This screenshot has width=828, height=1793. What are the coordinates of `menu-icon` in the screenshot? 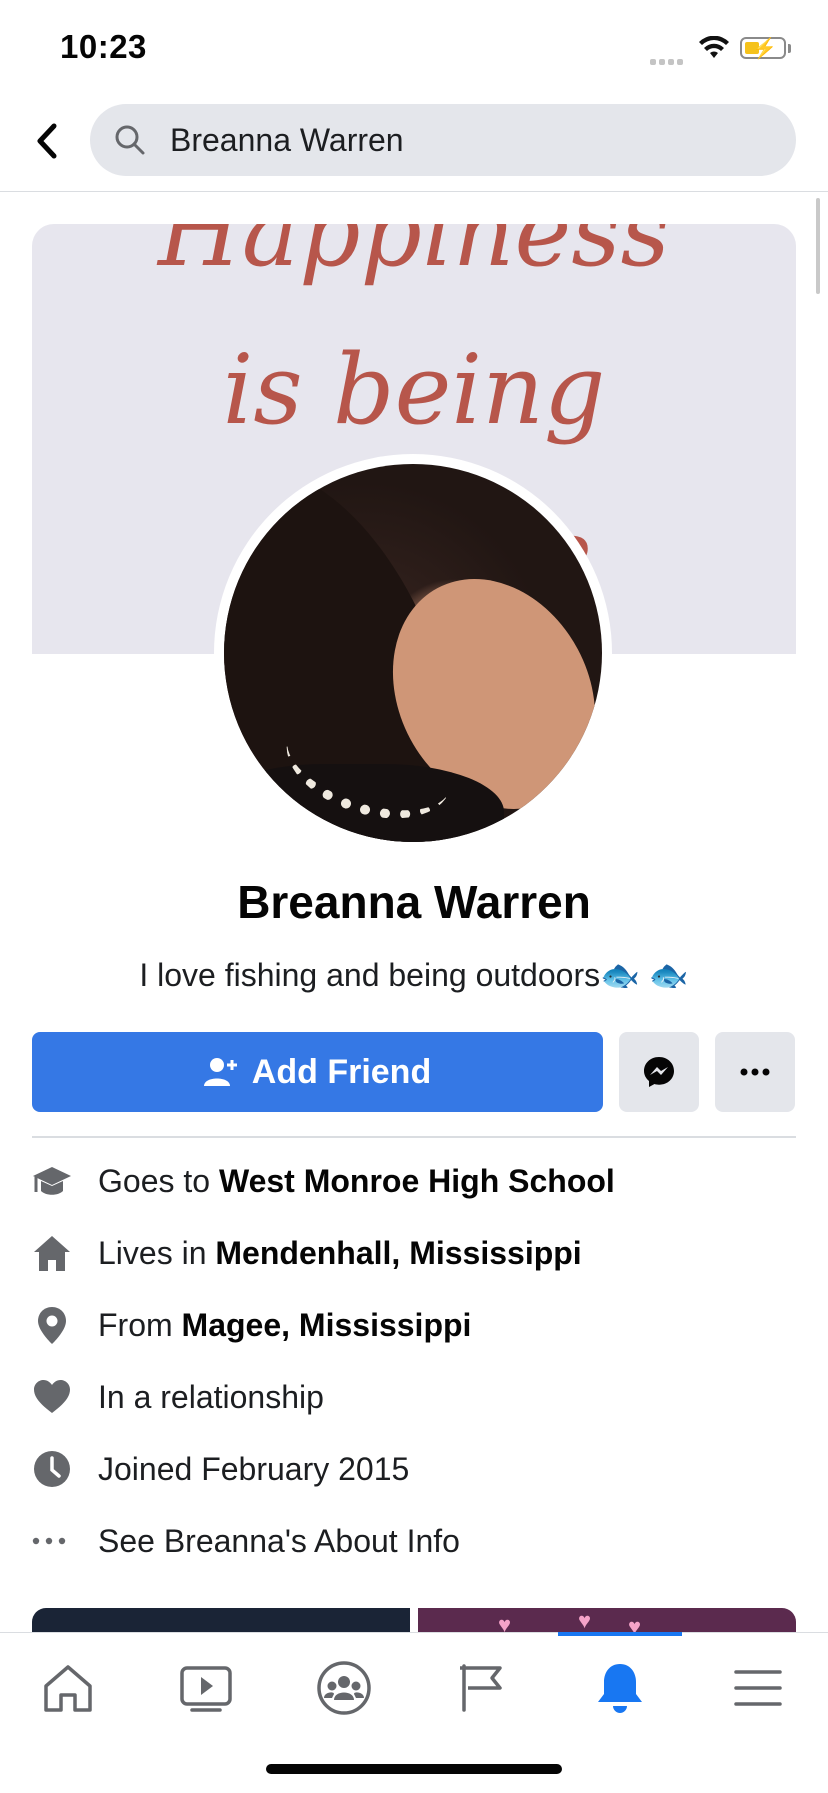 It's located at (758, 1688).